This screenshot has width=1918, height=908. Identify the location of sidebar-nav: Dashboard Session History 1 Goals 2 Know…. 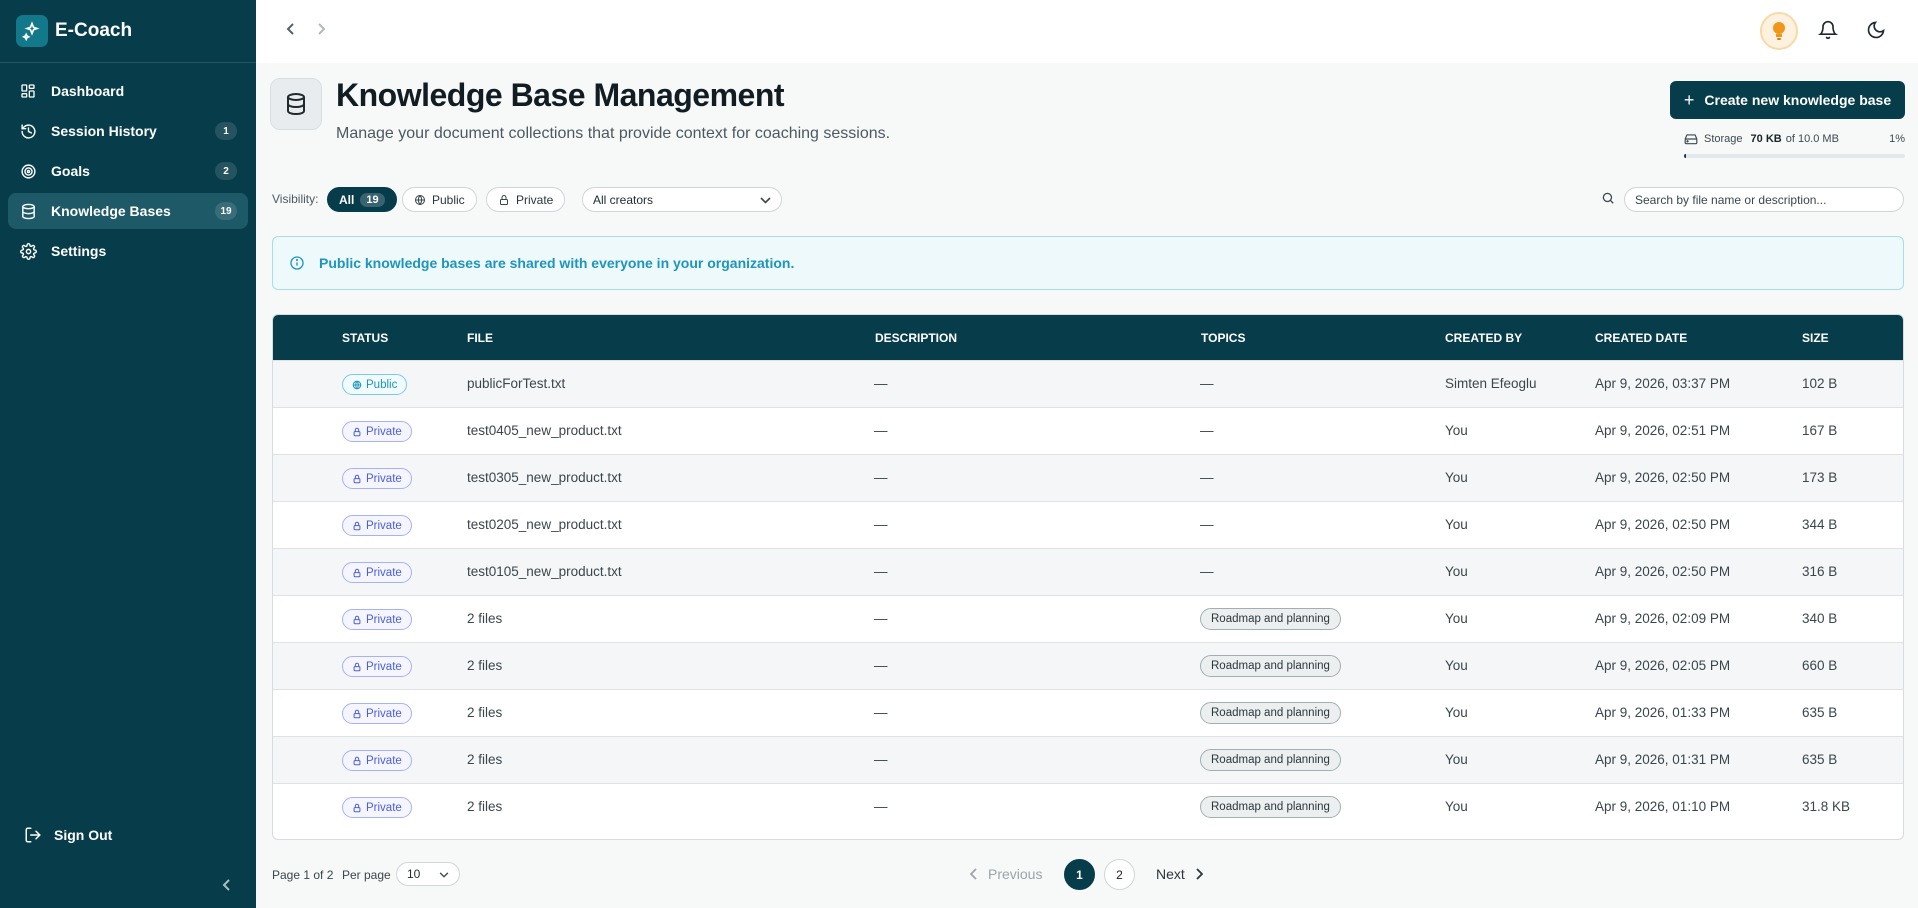
(128, 173).